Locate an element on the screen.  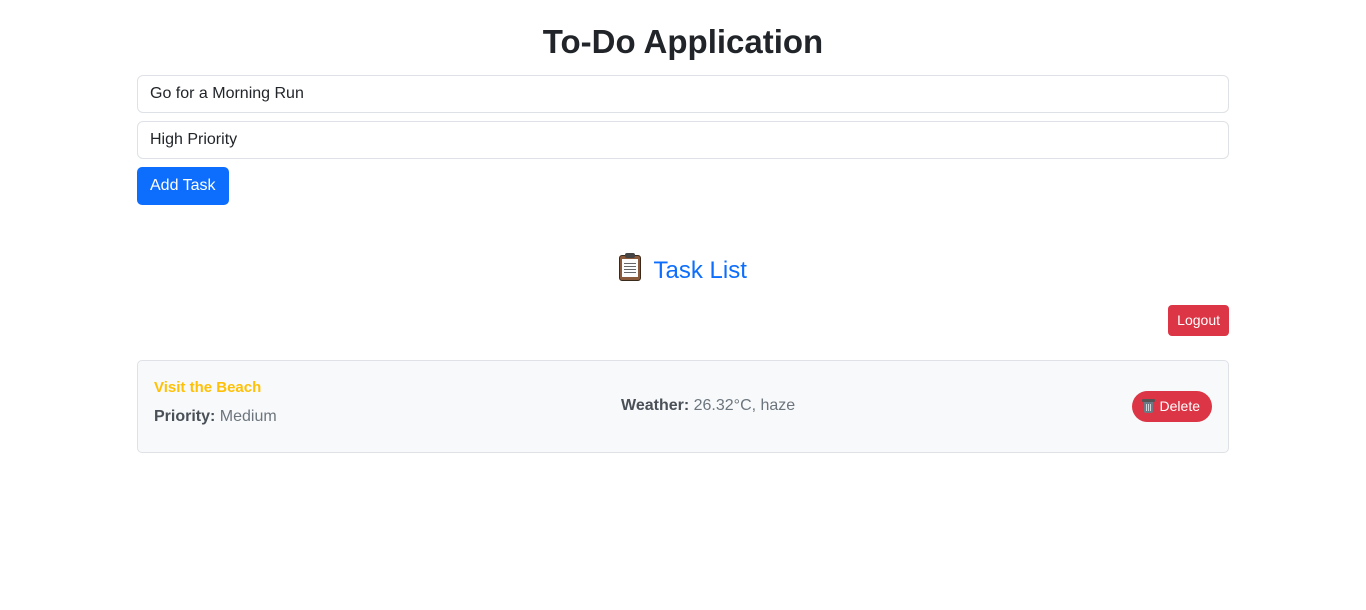
priority-label: Priority: is located at coordinates (185, 416).